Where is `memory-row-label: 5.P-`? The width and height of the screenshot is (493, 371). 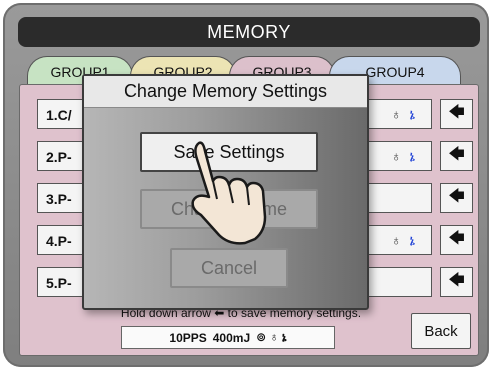
memory-row-label: 5.P- is located at coordinates (59, 283).